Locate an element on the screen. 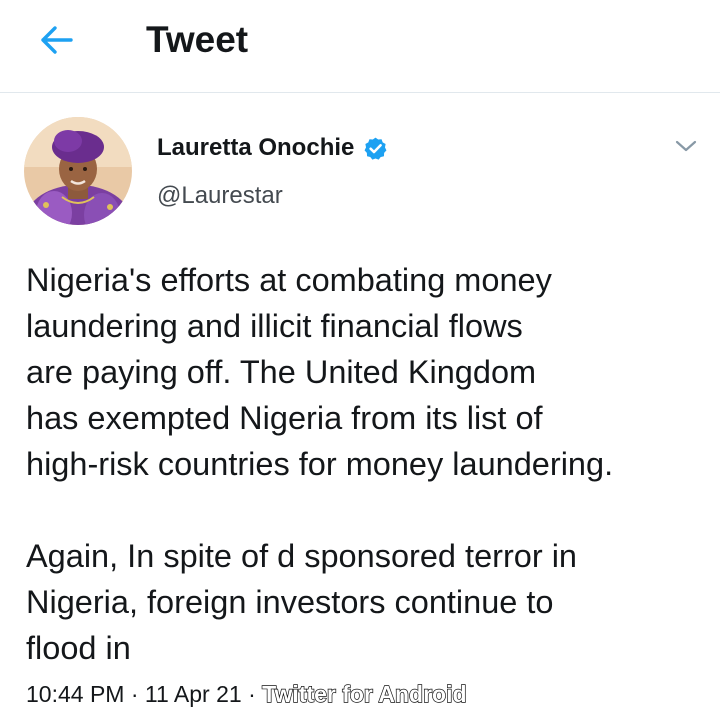 Image resolution: width=720 pixels, height=717 pixels. author-name-row: Lauretta Onochie is located at coordinates (272, 148).